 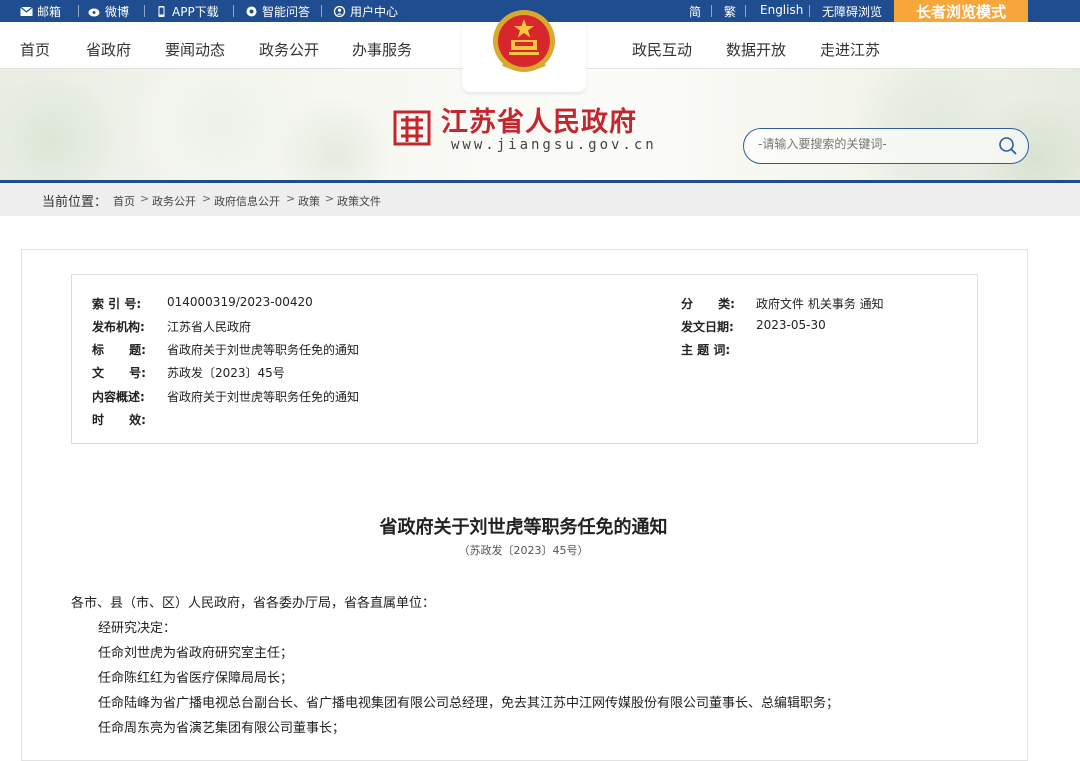 I want to click on breadcrumb-government-affairs: 政务公开, so click(x=174, y=201).